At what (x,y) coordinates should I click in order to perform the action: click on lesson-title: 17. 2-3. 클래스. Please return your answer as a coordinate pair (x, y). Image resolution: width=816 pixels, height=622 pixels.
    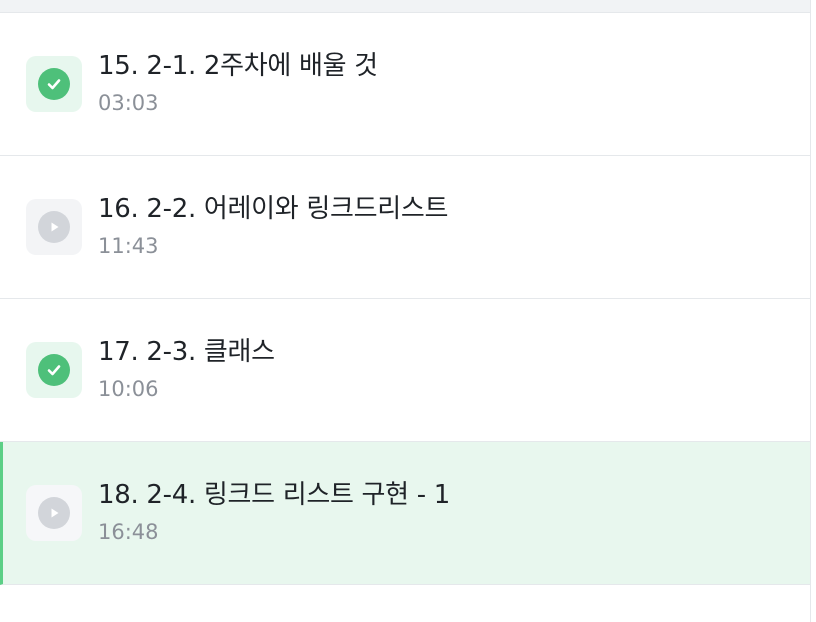
    Looking at the image, I should click on (186, 352).